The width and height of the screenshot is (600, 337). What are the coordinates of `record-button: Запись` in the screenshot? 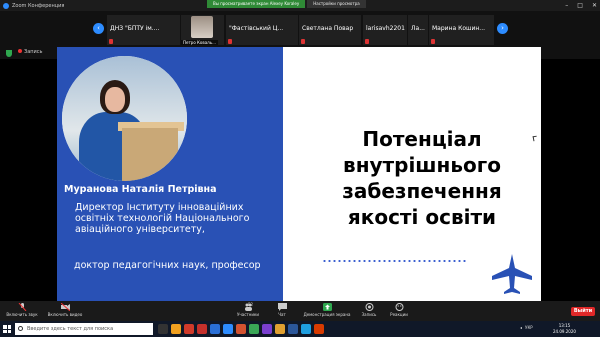 It's located at (369, 310).